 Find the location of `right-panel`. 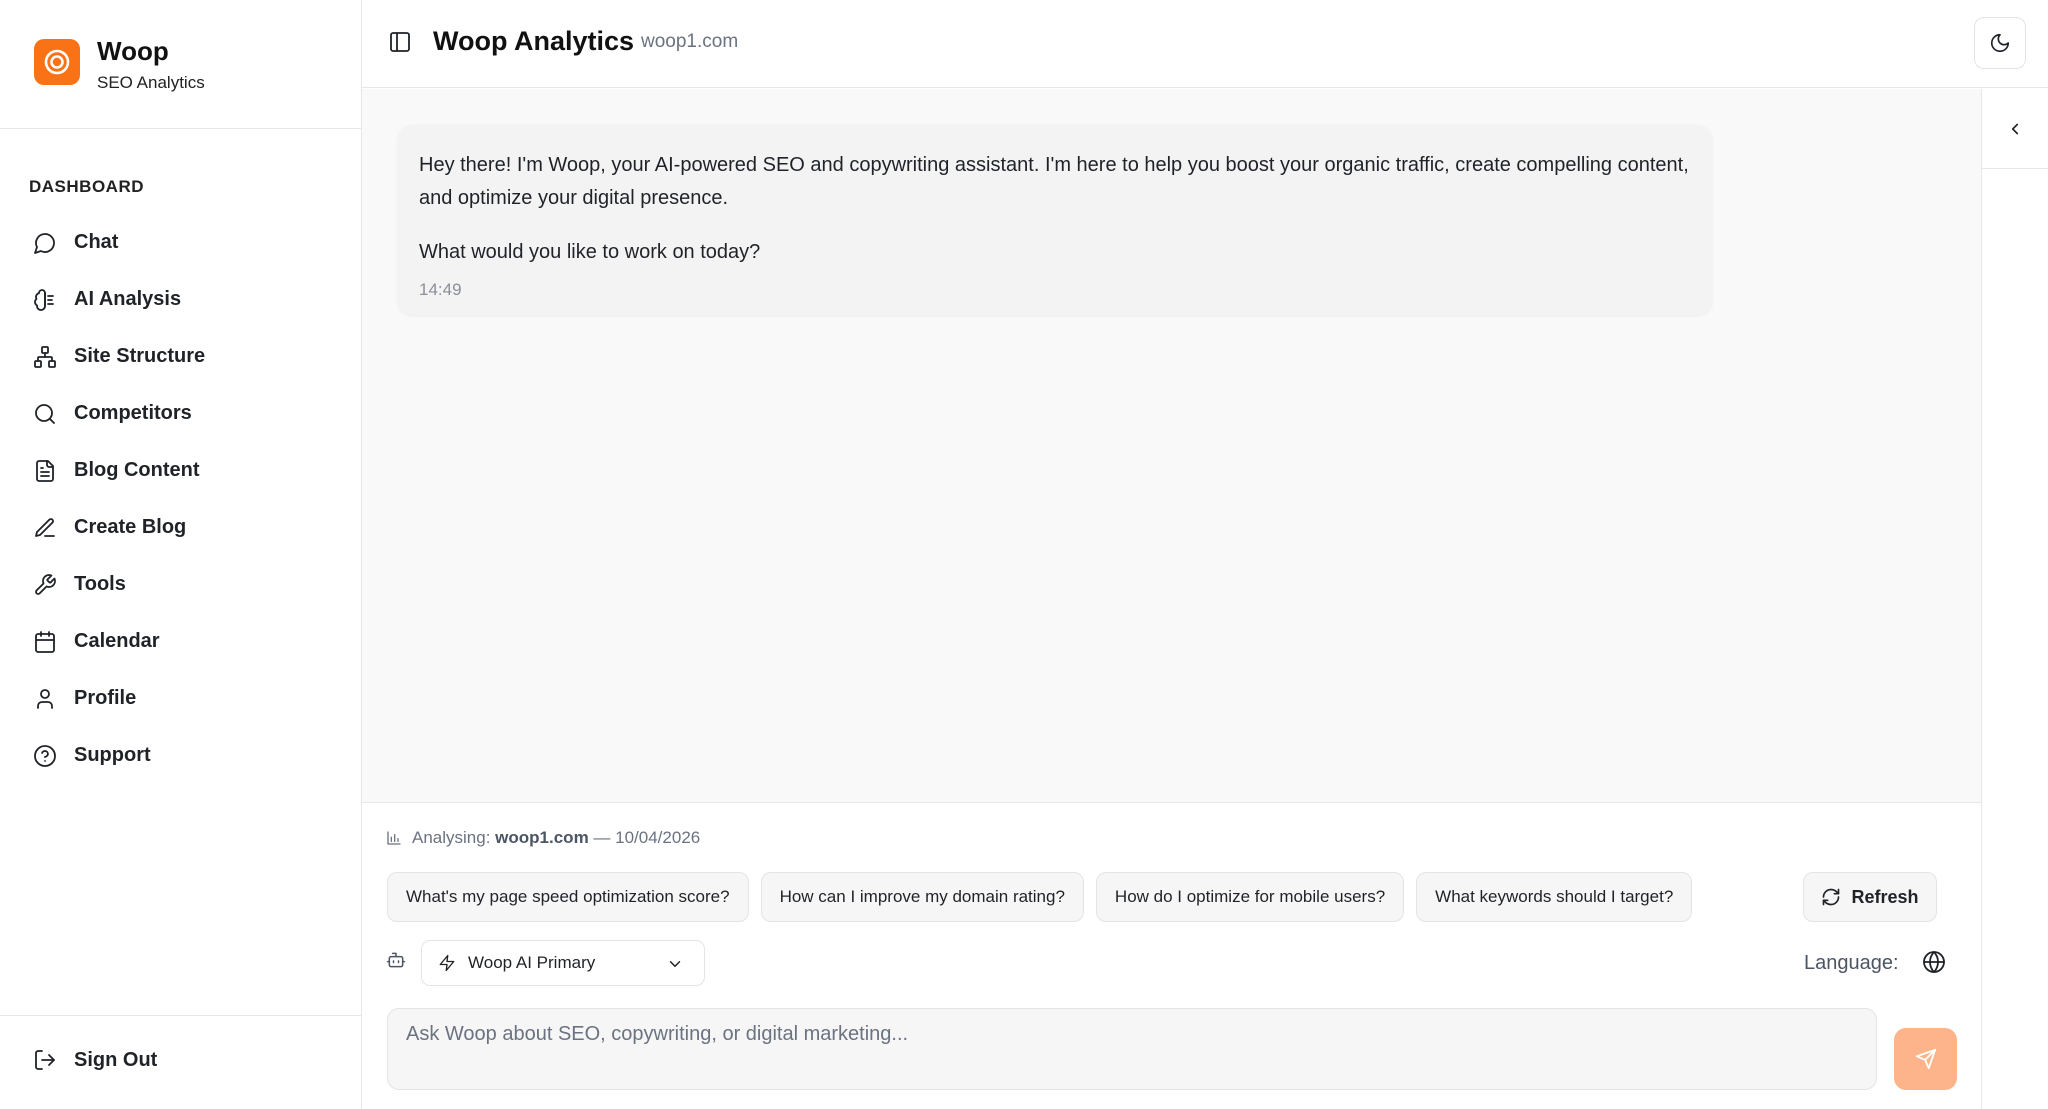

right-panel is located at coordinates (2014, 599).